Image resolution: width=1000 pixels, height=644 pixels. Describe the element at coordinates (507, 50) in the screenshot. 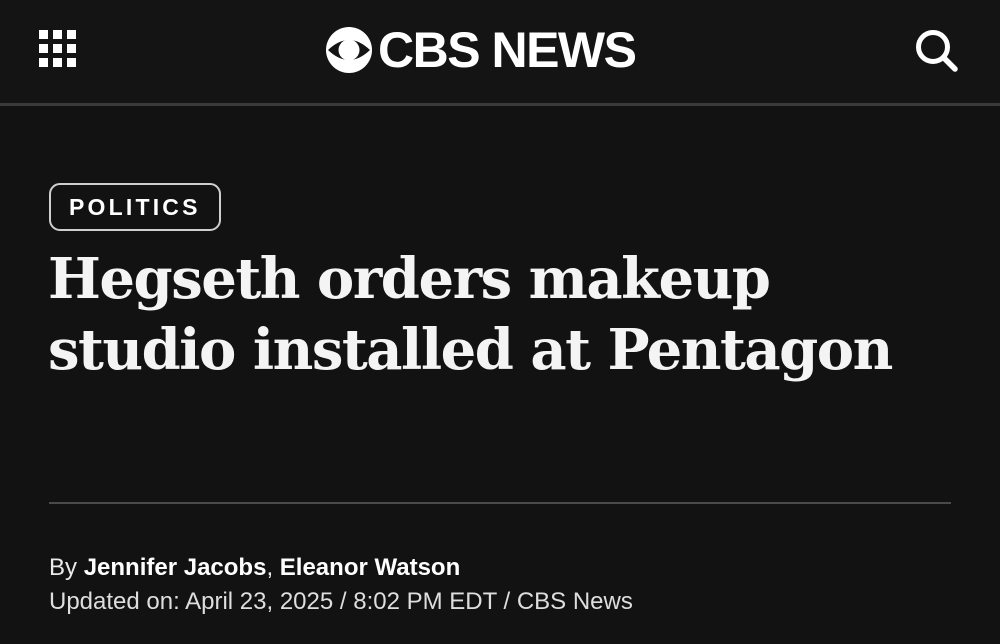

I see `brand-name: CBS NEWS` at that location.